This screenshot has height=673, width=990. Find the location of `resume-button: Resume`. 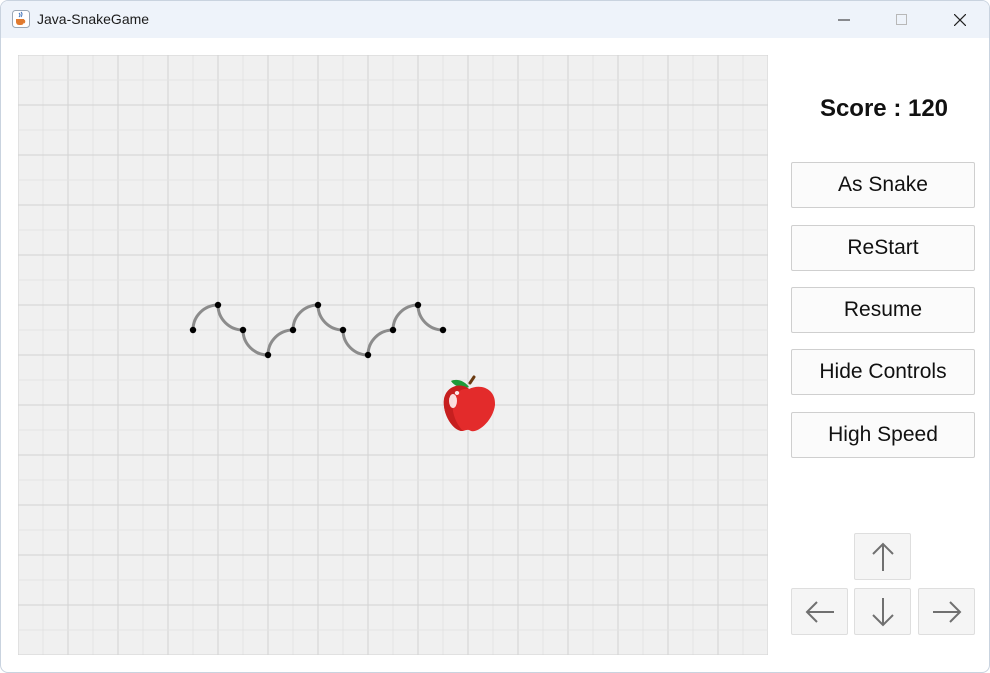

resume-button: Resume is located at coordinates (883, 310).